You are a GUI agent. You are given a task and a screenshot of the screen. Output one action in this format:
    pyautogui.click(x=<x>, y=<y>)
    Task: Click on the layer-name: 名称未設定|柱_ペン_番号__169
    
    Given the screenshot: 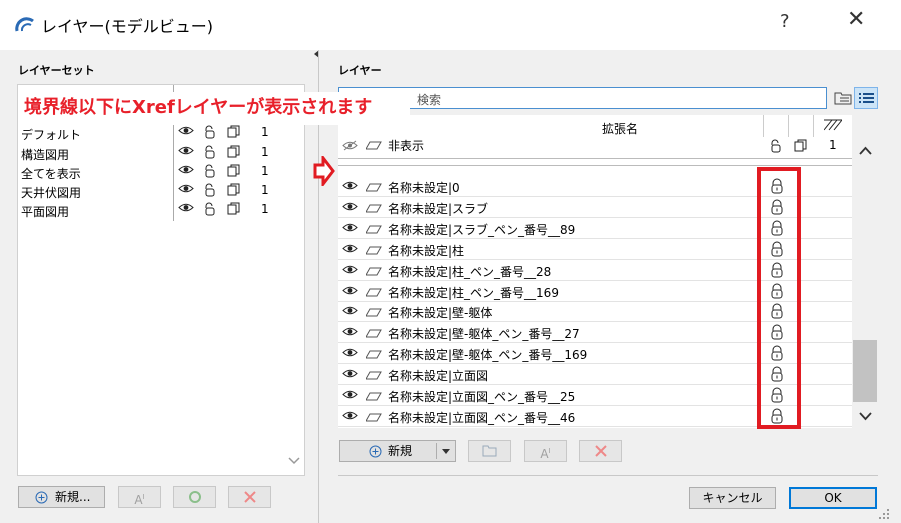 What is the action you would take?
    pyautogui.click(x=473, y=292)
    